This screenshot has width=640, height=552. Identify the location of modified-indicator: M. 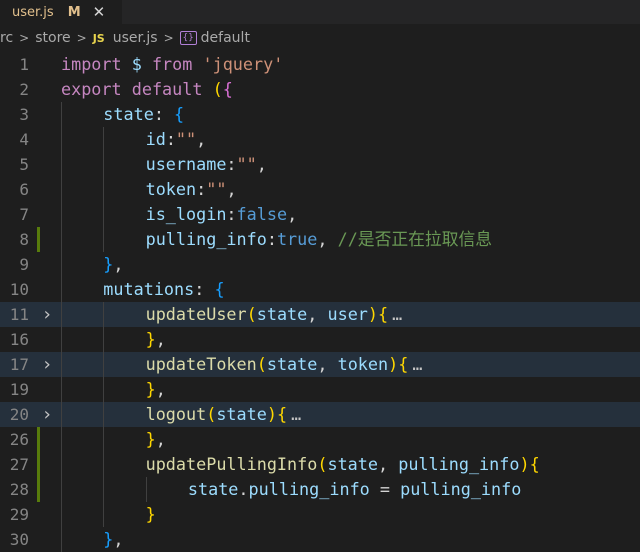
(74, 12).